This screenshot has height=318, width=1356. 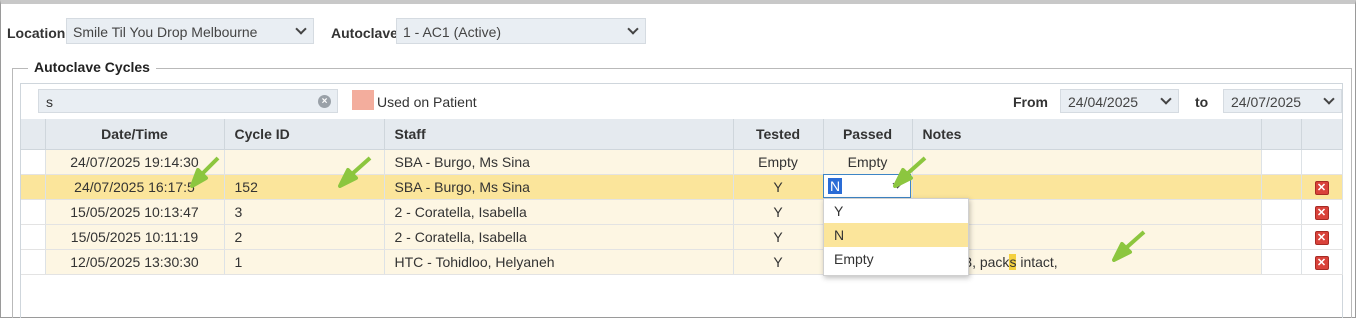 What do you see at coordinates (188, 101) in the screenshot?
I see `search-input: s ×` at bounding box center [188, 101].